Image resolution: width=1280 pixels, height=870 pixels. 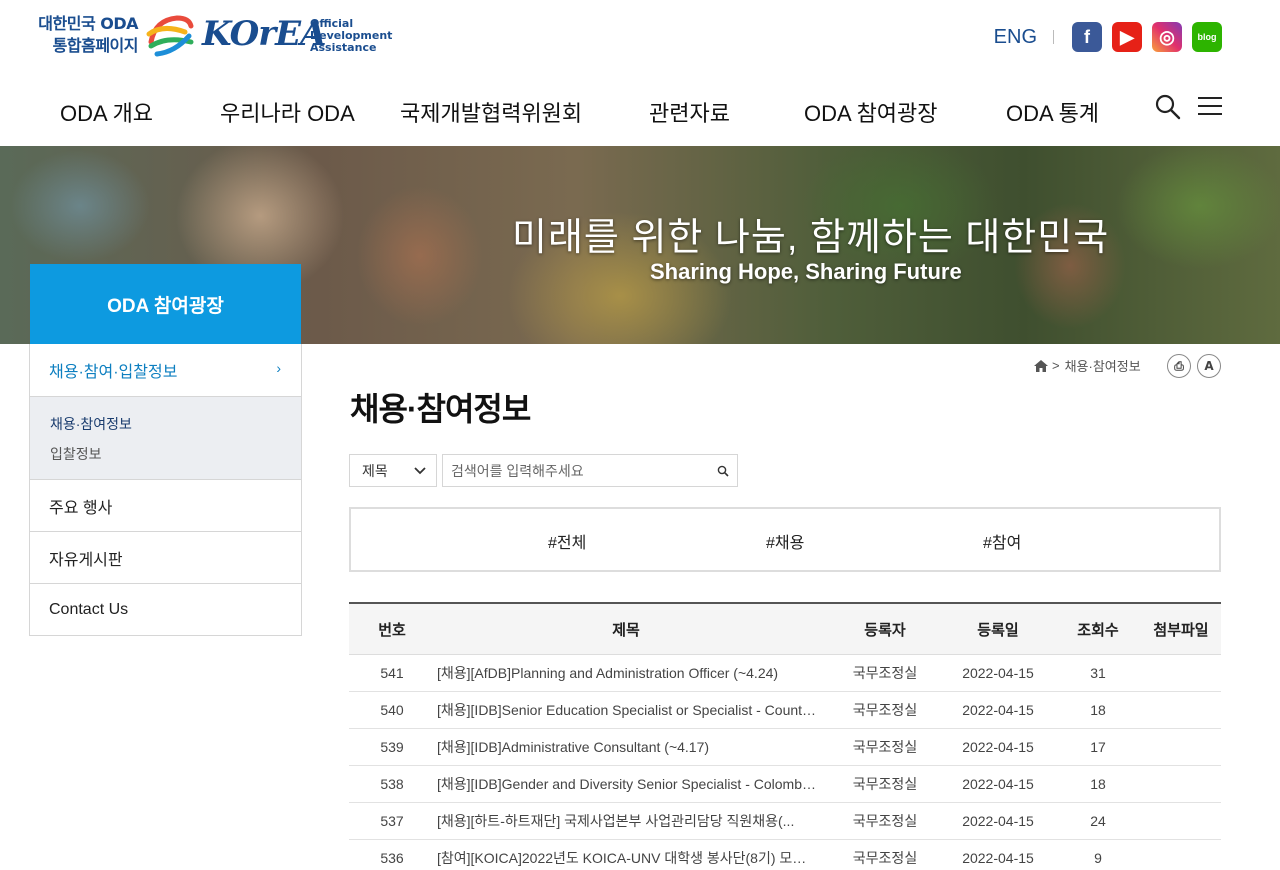 I want to click on eng-link: ENG, so click(x=1015, y=37).